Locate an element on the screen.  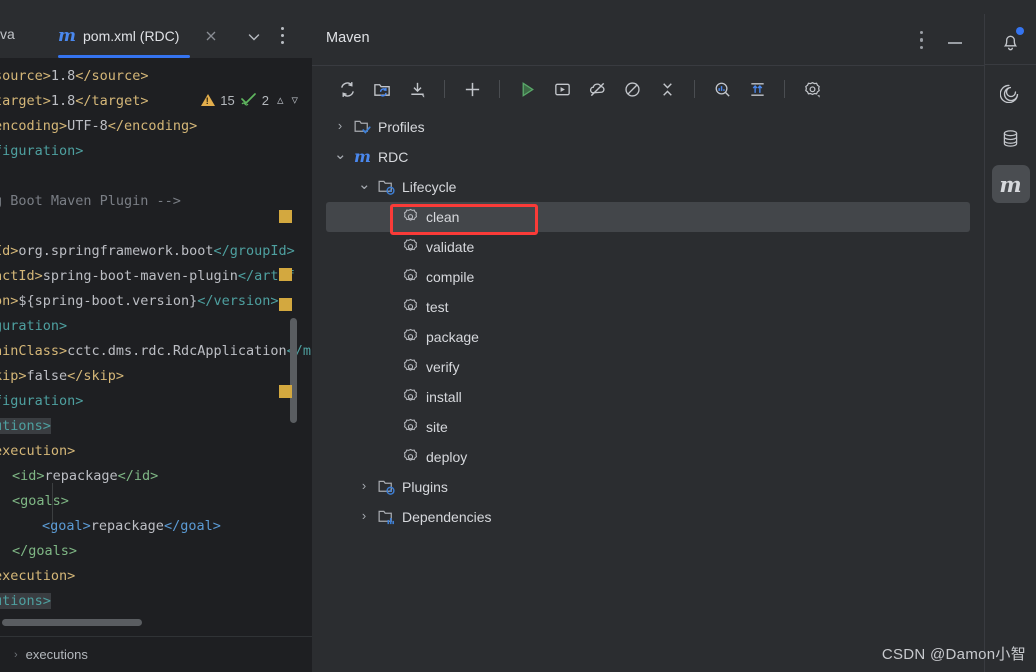
maven-tree-item-install: install is located at coordinates (648, 397).